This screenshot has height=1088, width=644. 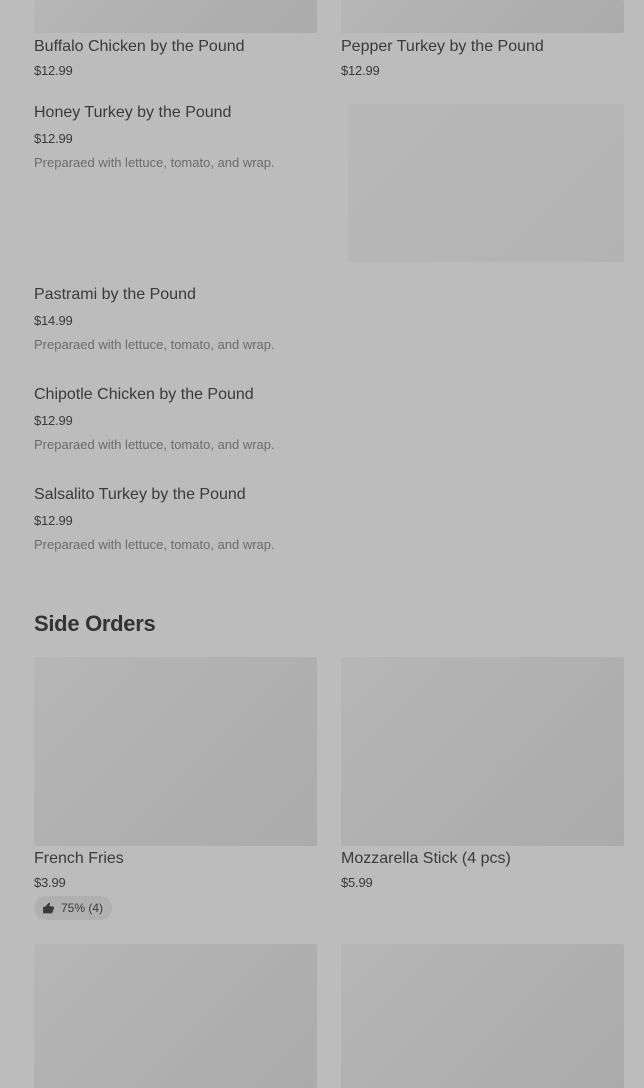 What do you see at coordinates (133, 112) in the screenshot?
I see `item-name: Honey Turkey by the Pound` at bounding box center [133, 112].